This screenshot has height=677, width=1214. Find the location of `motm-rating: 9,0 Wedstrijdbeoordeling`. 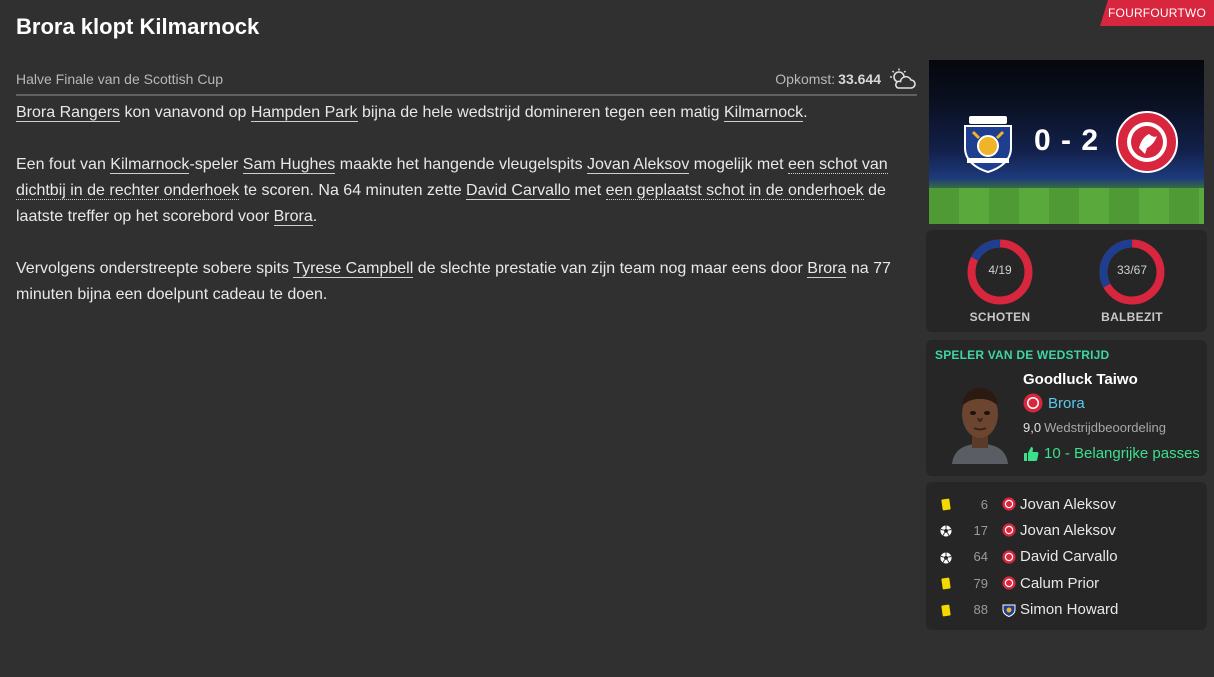

motm-rating: 9,0 Wedstrijdbeoordeling is located at coordinates (1094, 427).